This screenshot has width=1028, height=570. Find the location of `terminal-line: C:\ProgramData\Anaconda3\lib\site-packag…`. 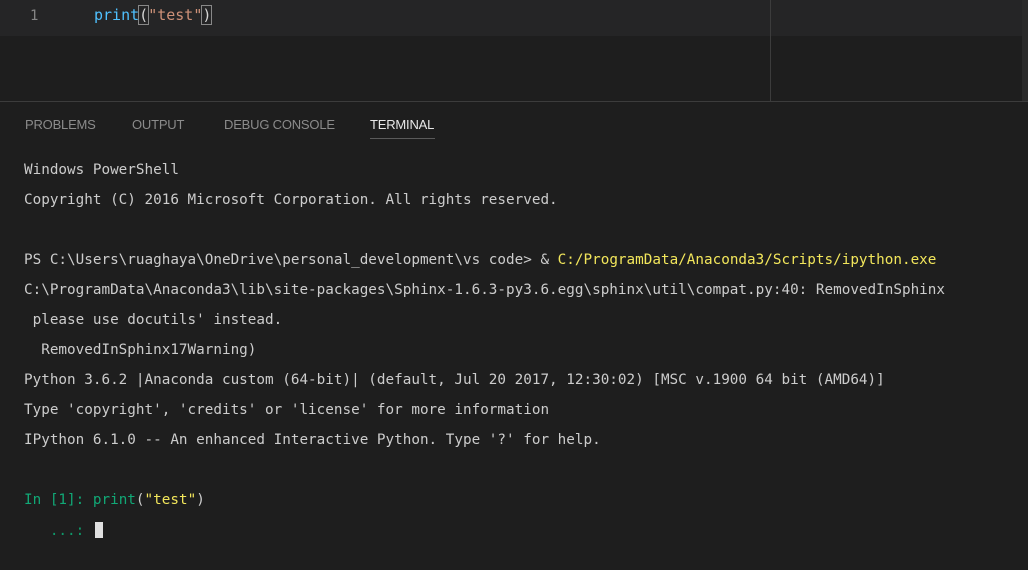

terminal-line: C:\ProgramData\Anaconda3\lib\site-packag… is located at coordinates (484, 290).